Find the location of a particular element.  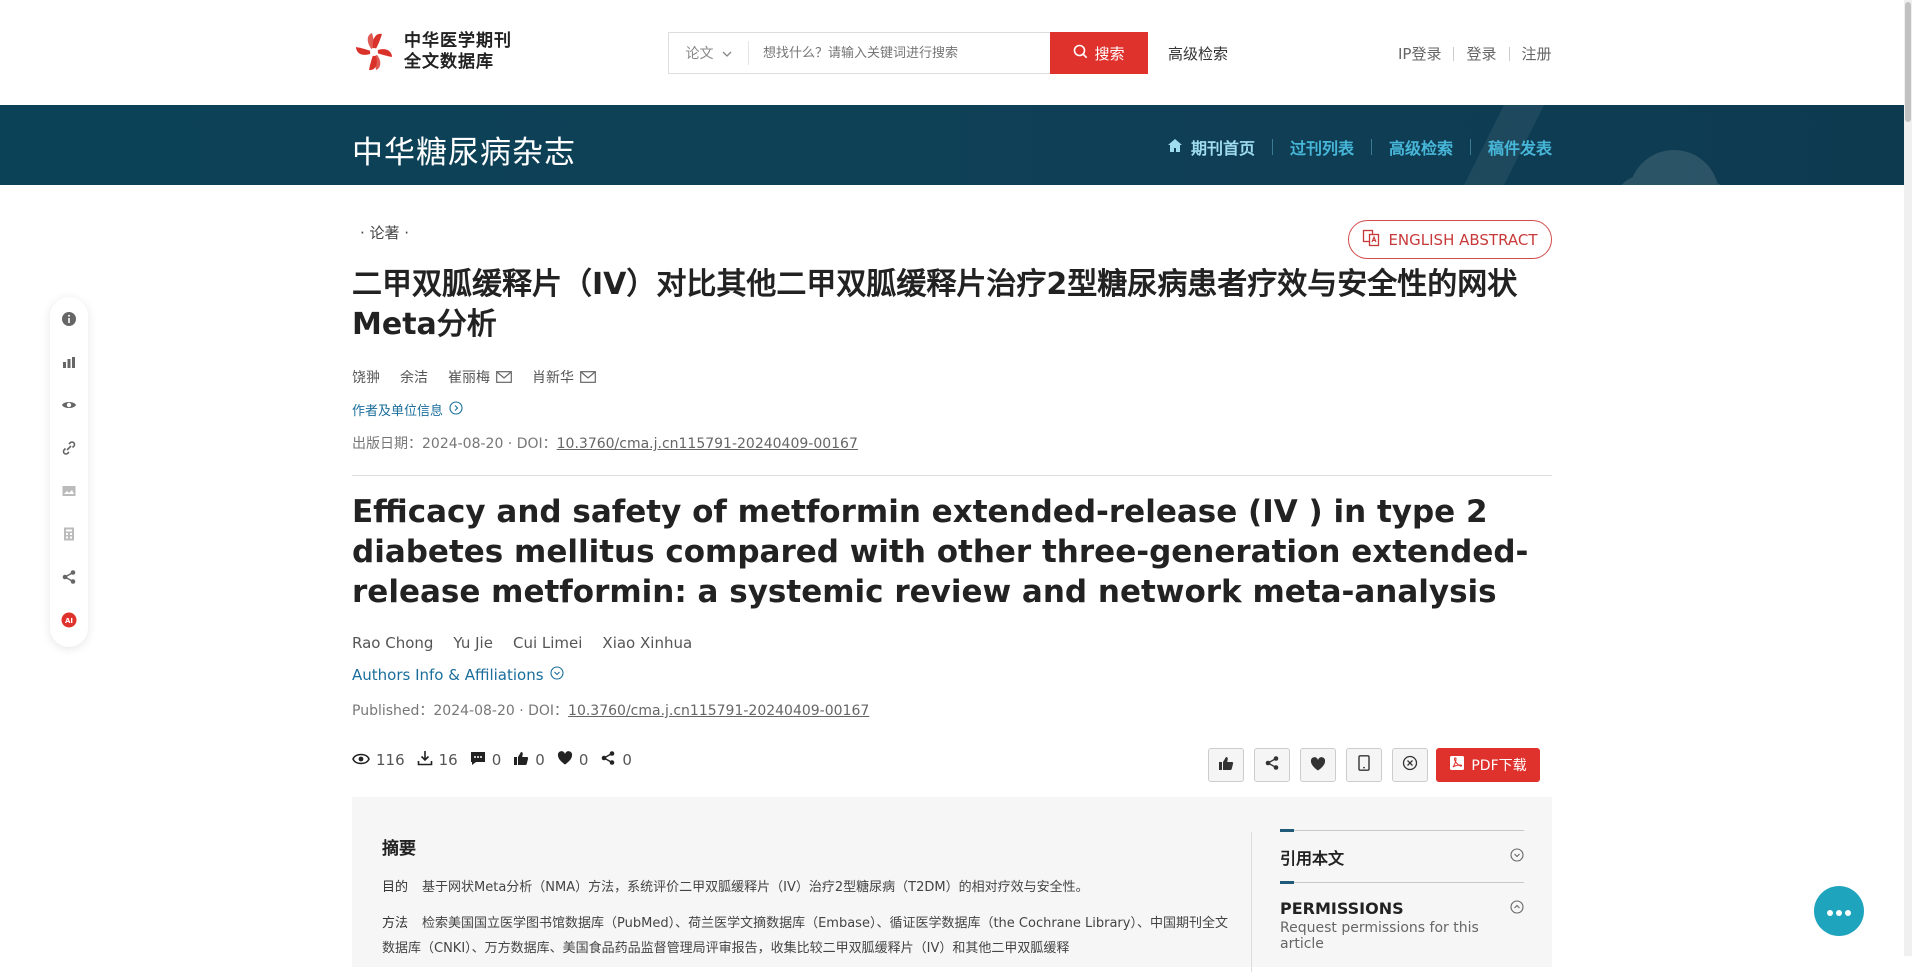

views-stat: 116 is located at coordinates (378, 760).